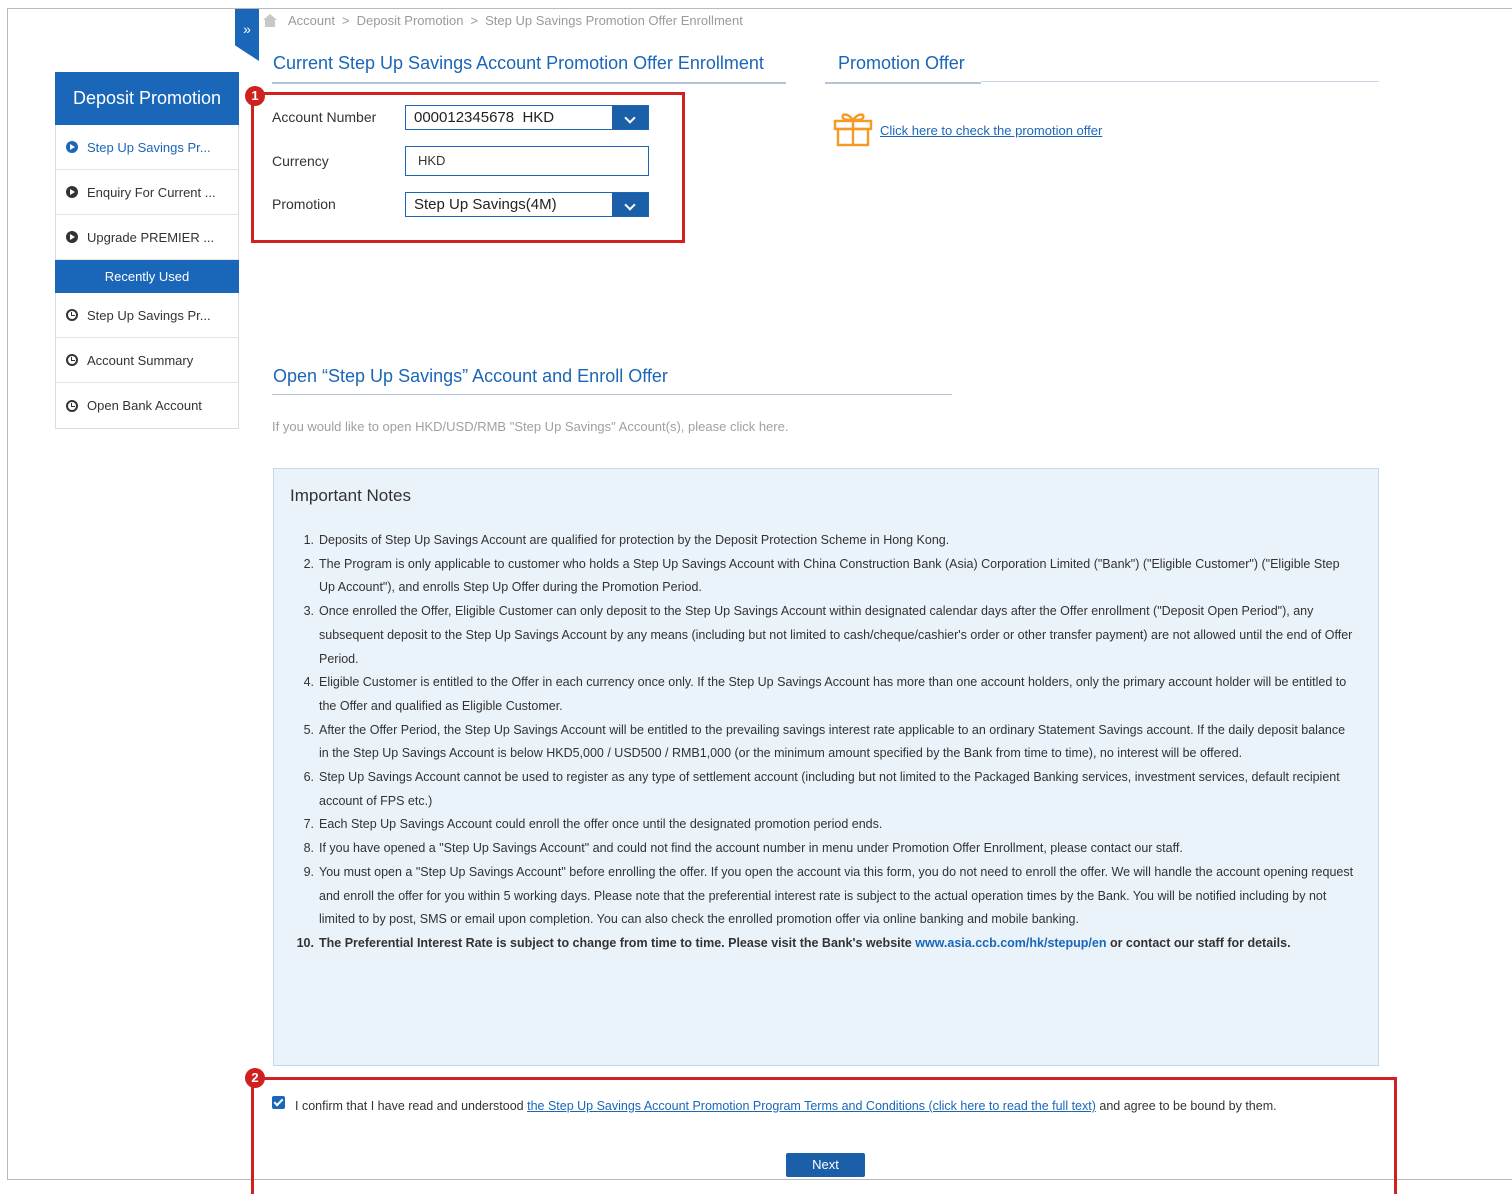 The height and width of the screenshot is (1194, 1512). Describe the element at coordinates (853, 129) in the screenshot. I see `gift-icon` at that location.